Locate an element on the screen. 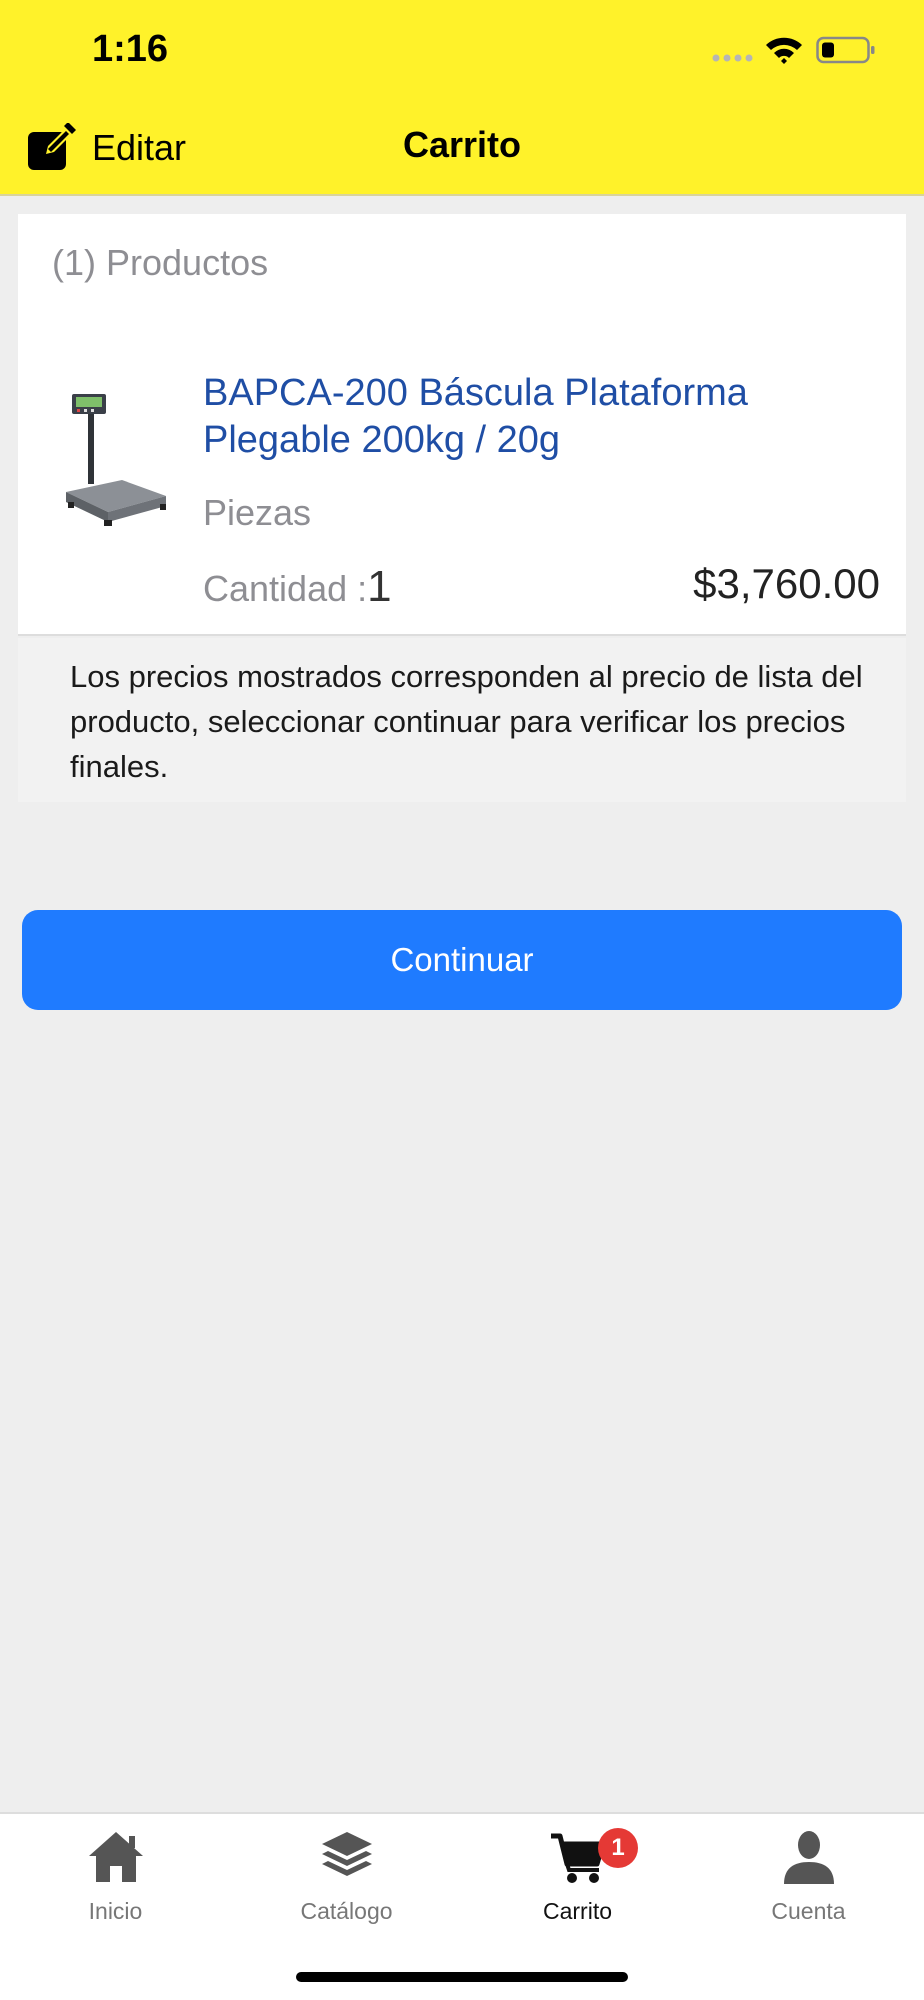 Image resolution: width=924 pixels, height=2000 pixels. tab-catalogo-label: Catálogo is located at coordinates (346, 1911).